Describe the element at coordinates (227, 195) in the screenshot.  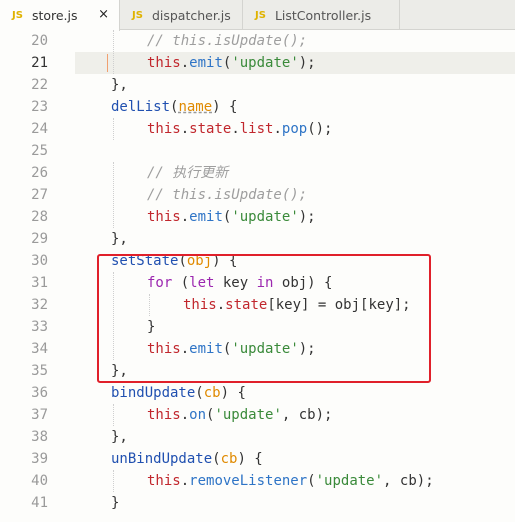
I see `code-line-27: // this.isUpdate();` at that location.